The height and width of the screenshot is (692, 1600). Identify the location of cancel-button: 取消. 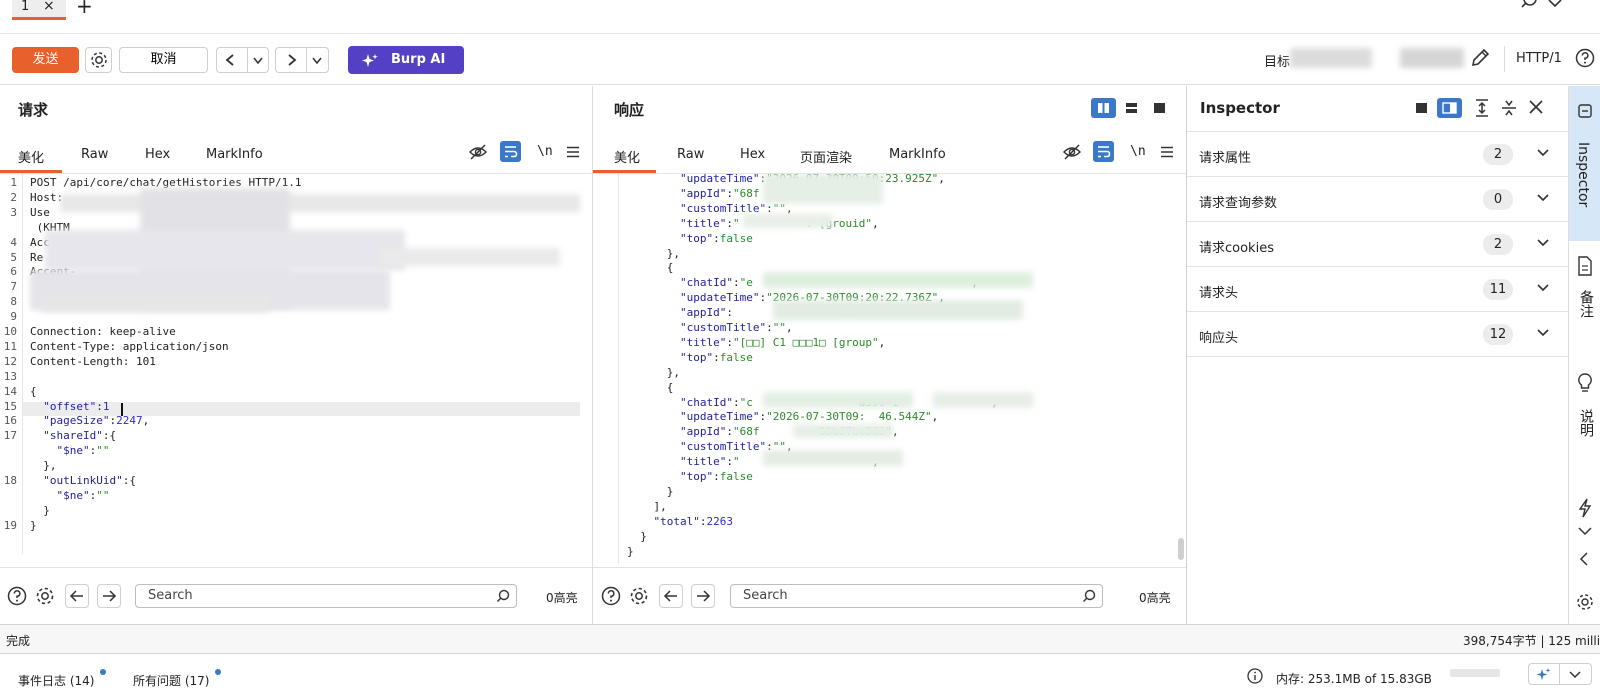
(163, 60).